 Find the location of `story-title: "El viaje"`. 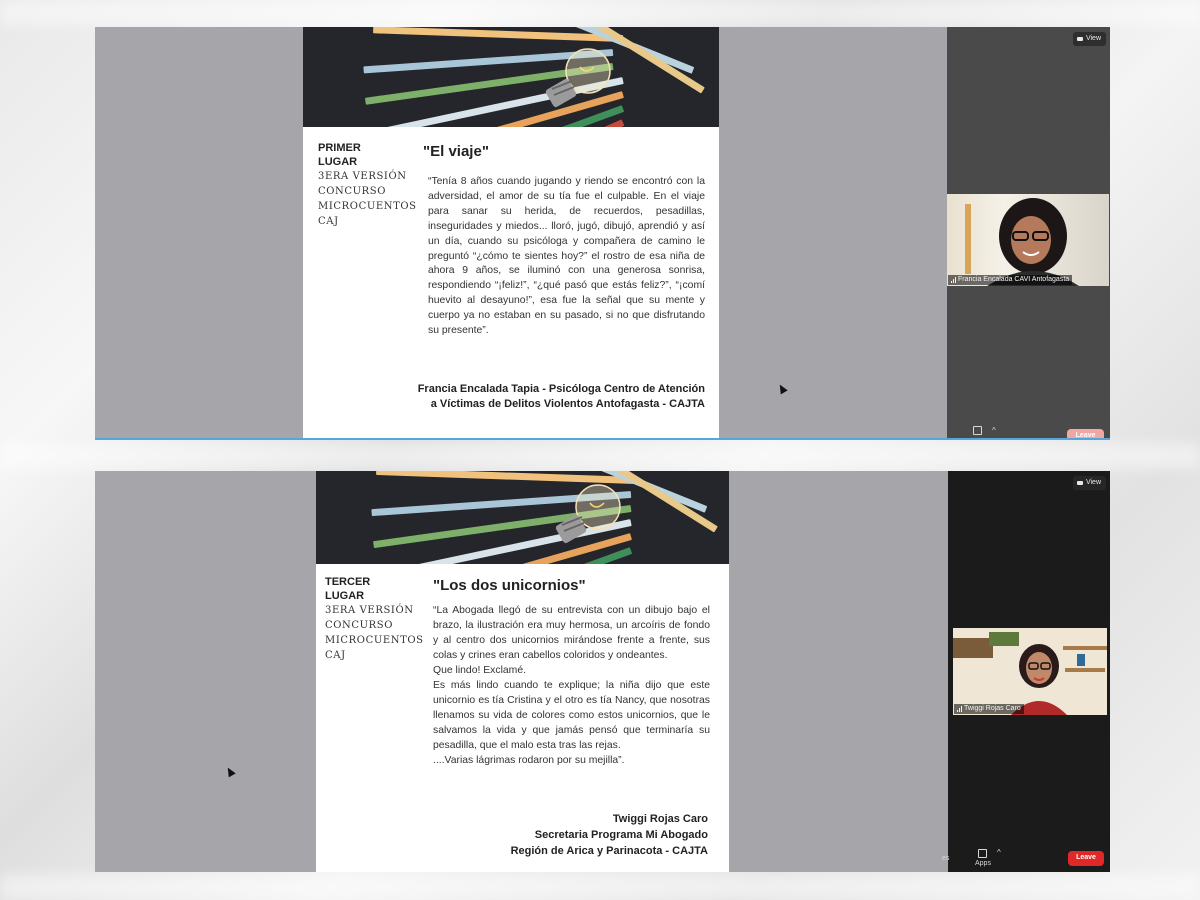

story-title: "El viaje" is located at coordinates (456, 151).